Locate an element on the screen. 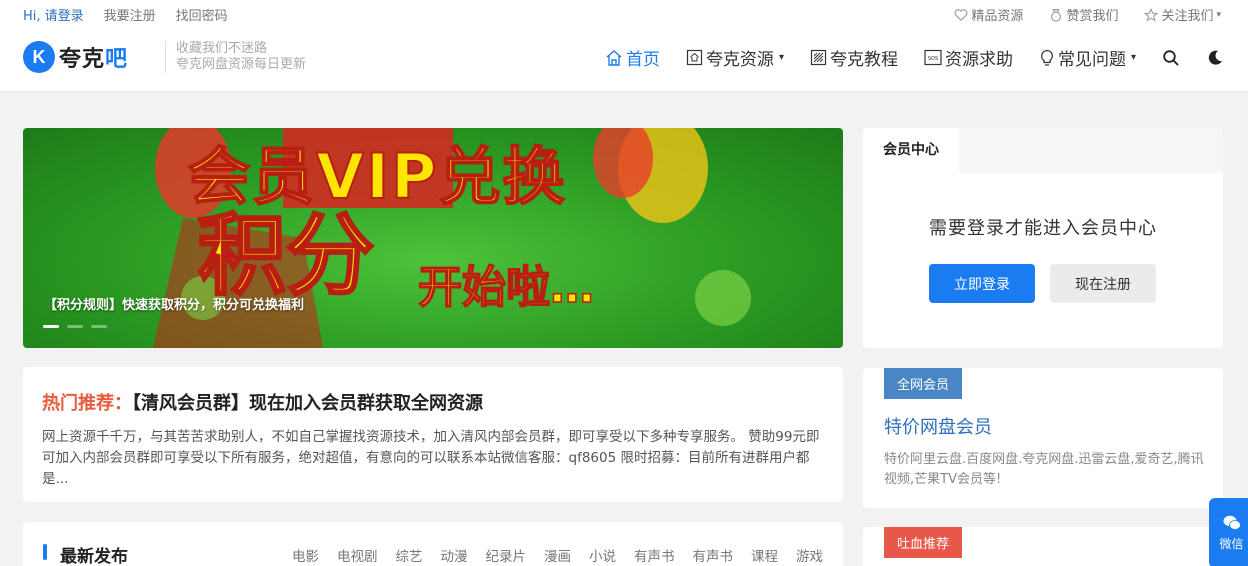 This screenshot has height=566, width=1248. member-actions: 立即登录 现在注册 is located at coordinates (1042, 283).